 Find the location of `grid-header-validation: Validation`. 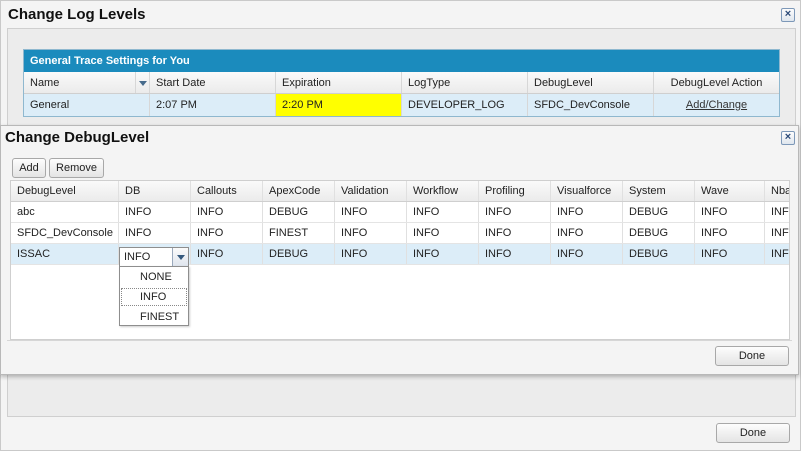

grid-header-validation: Validation is located at coordinates (371, 191).